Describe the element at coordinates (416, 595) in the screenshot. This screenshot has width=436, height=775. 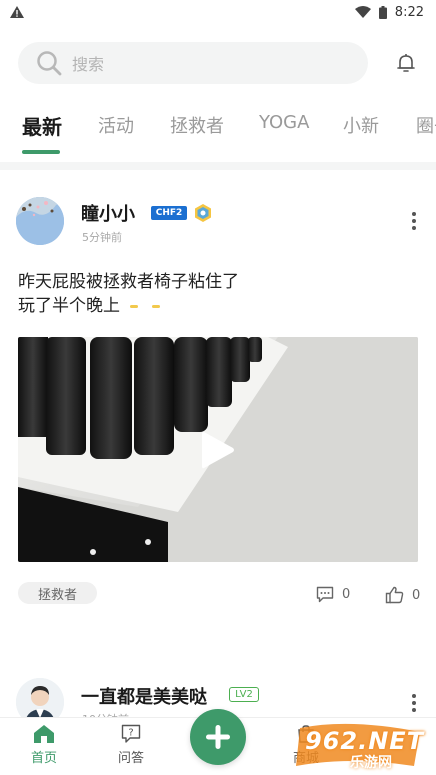
I see `like-count: 0` at that location.